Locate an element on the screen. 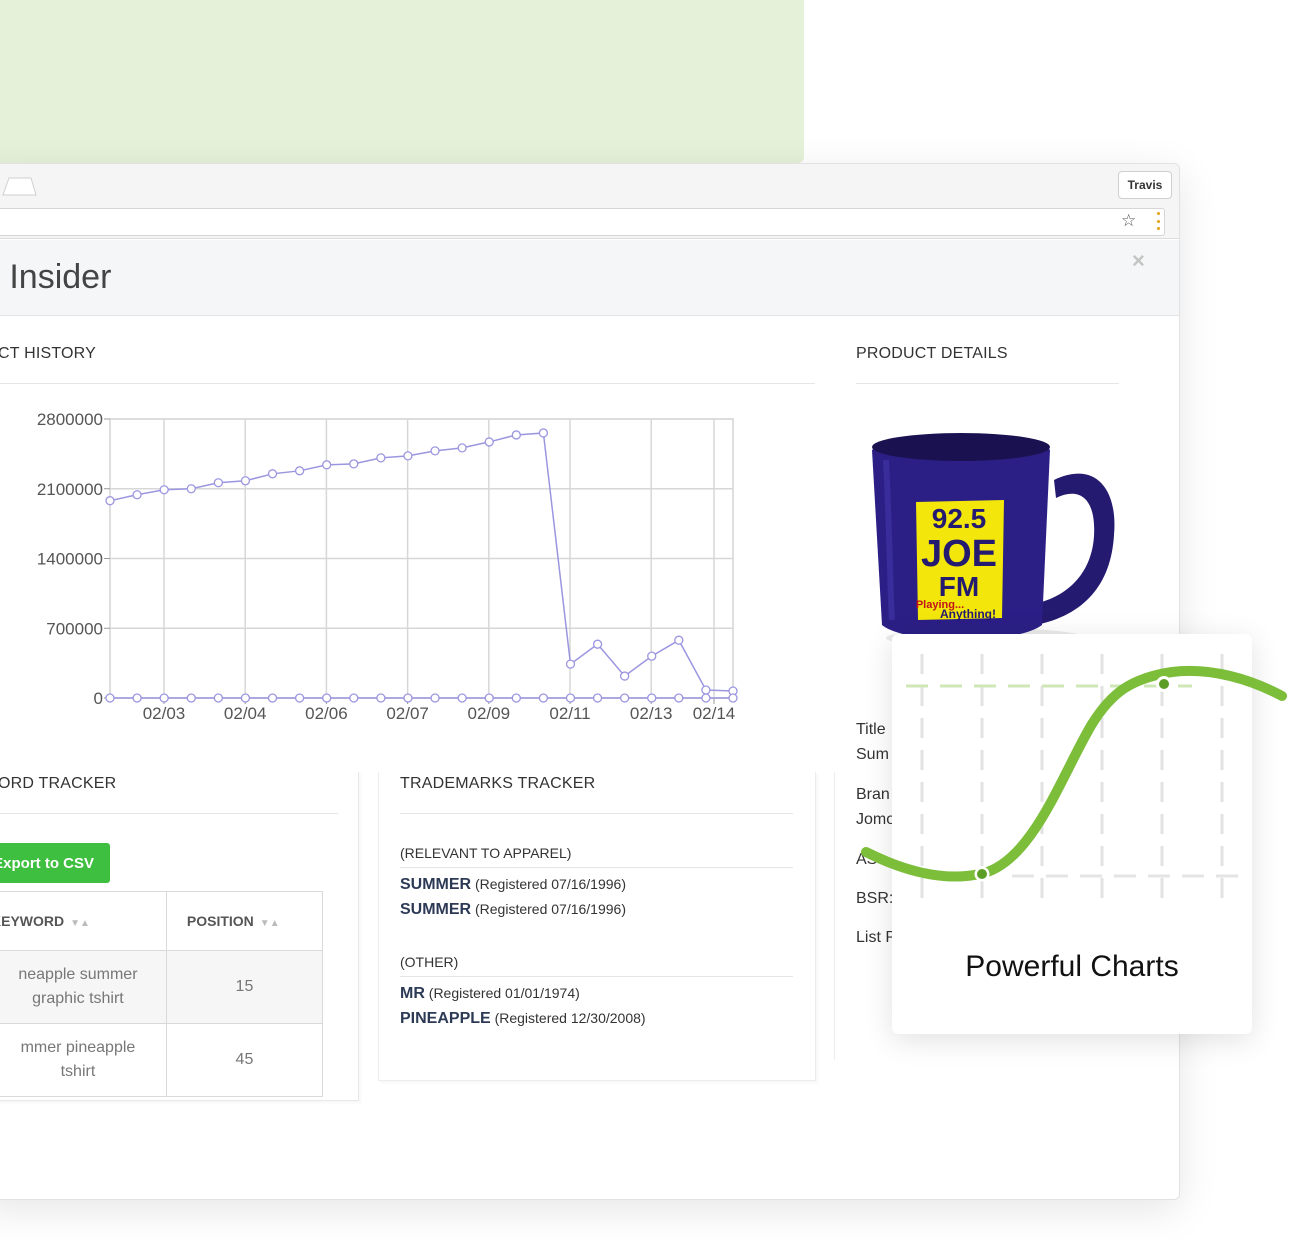 This screenshot has height=1240, width=1316. position-column-header: POSITION ▼▲ is located at coordinates (245, 921).